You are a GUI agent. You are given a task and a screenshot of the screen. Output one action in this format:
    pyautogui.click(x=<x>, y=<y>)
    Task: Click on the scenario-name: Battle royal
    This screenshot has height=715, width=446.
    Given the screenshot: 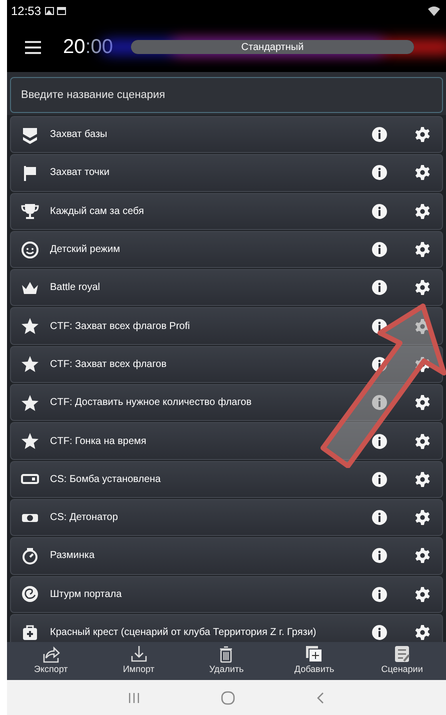 What is the action you would take?
    pyautogui.click(x=76, y=288)
    